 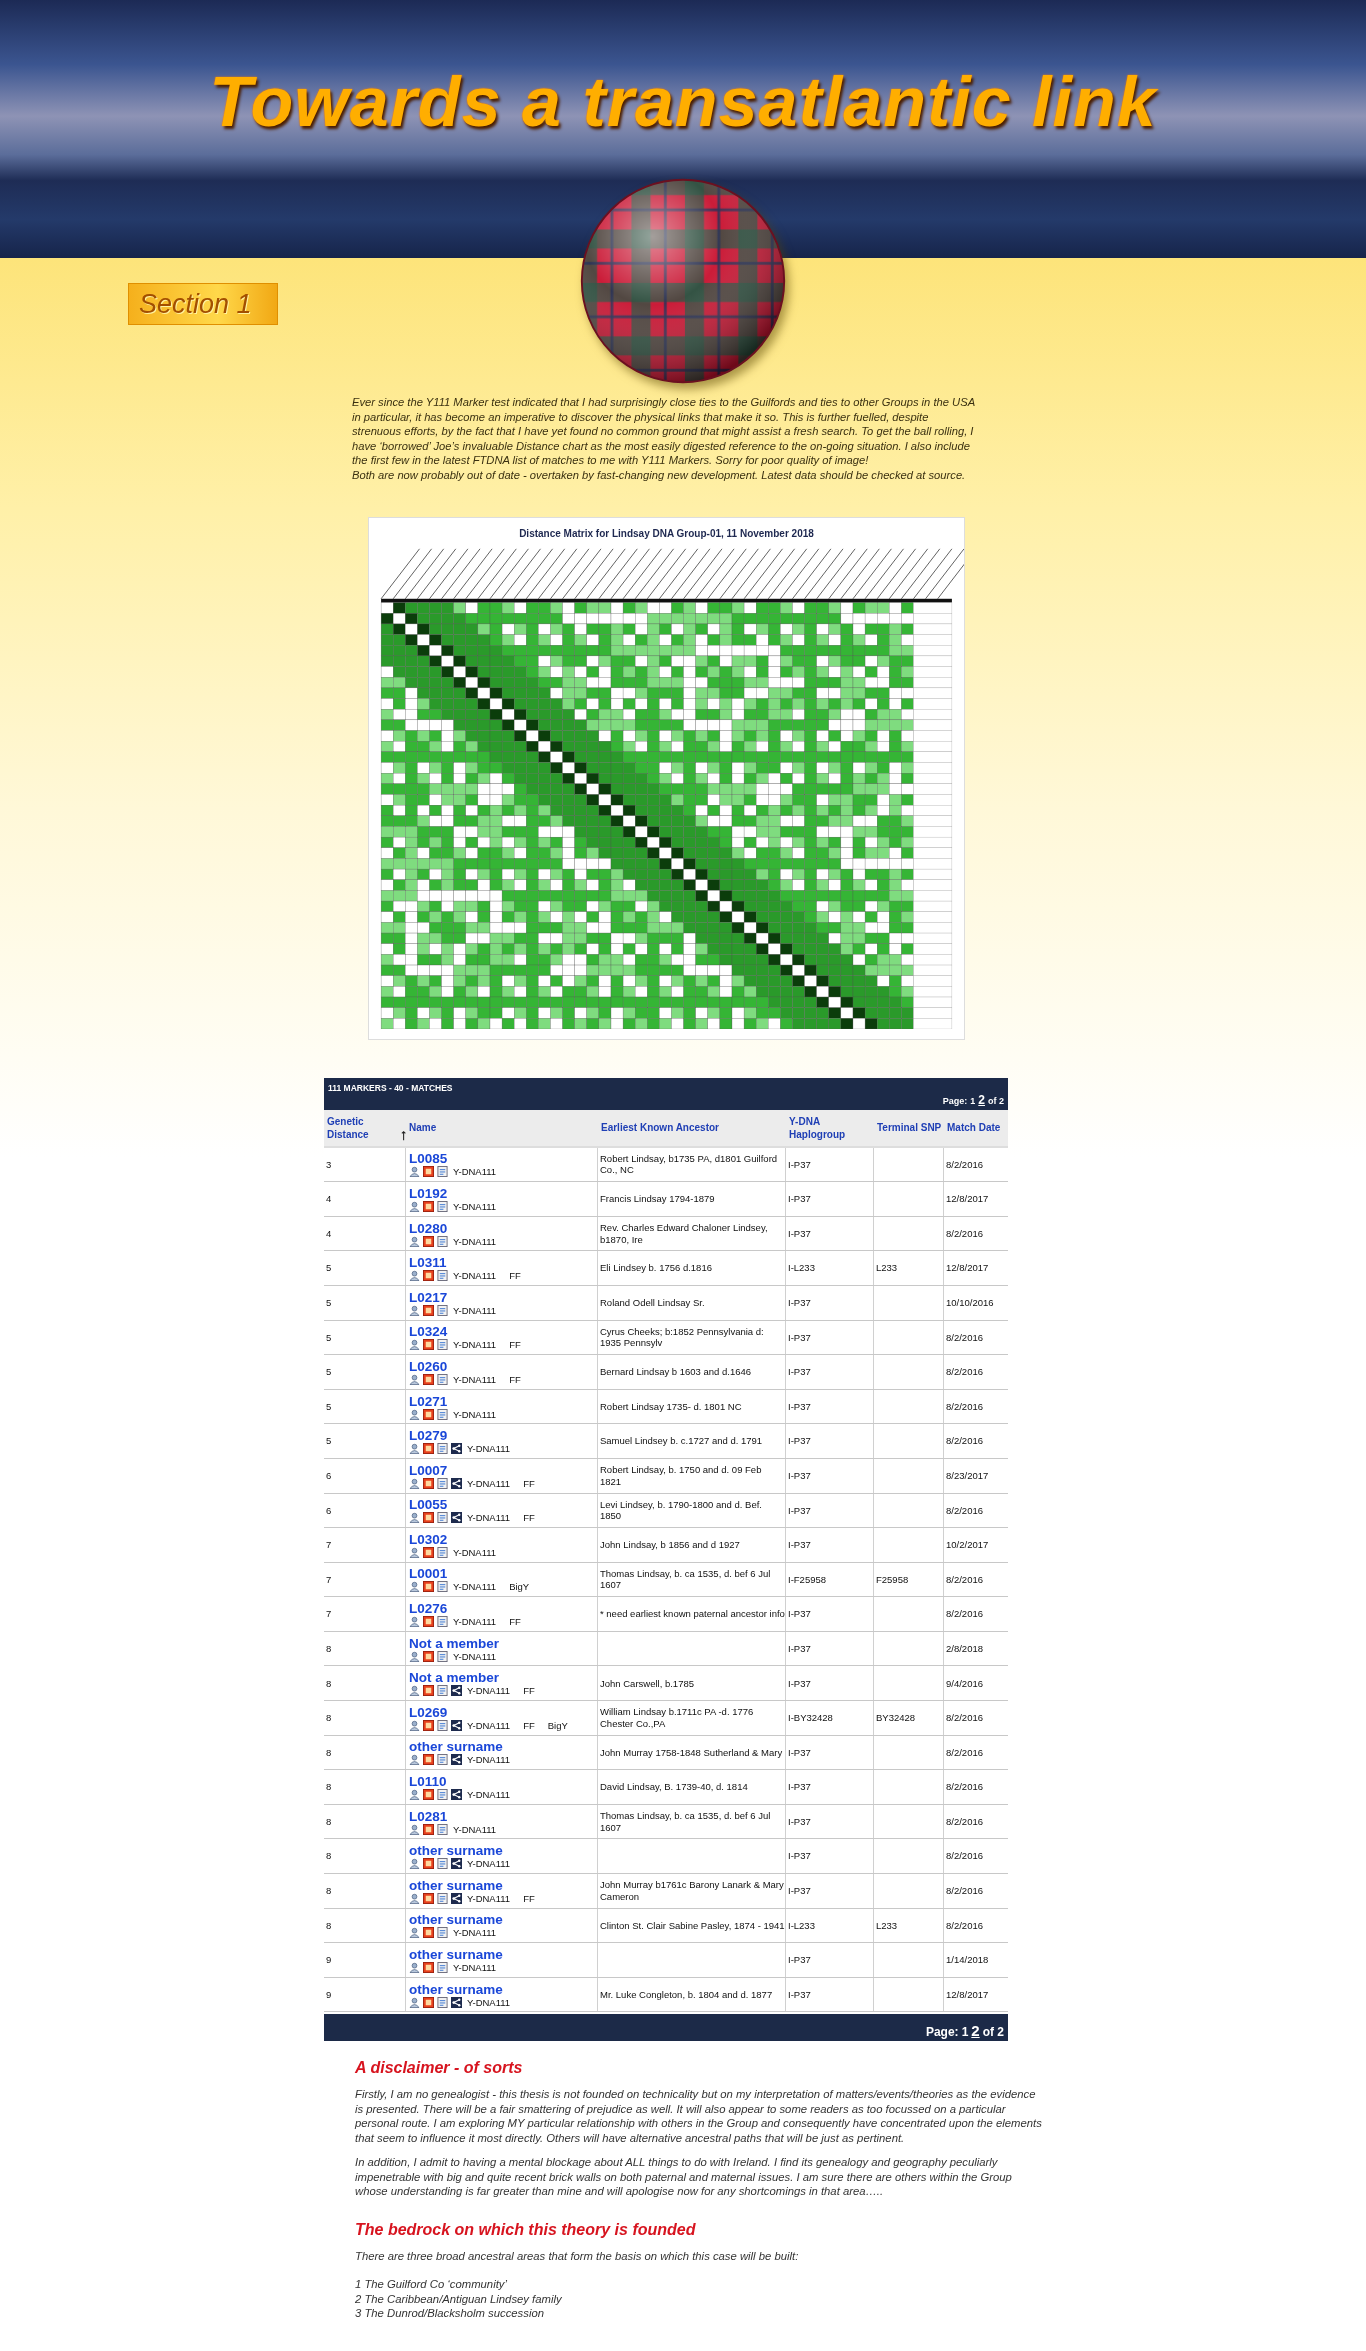 I want to click on column-header: Name, so click(x=423, y=1128).